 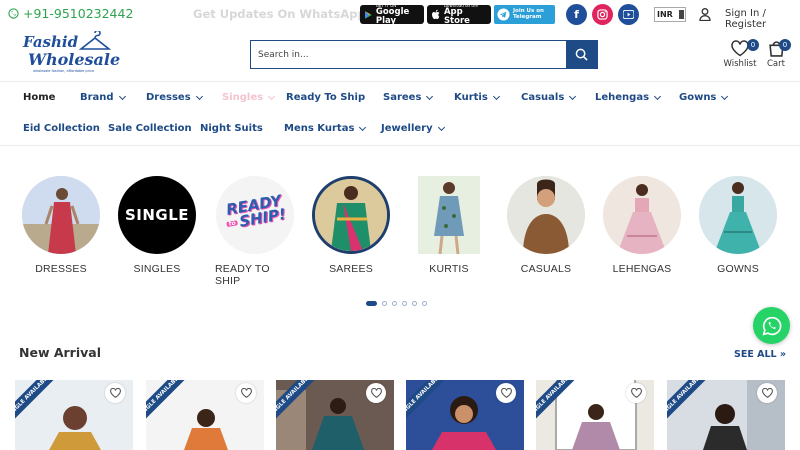 I want to click on nav-brand: Brand, so click(x=103, y=97).